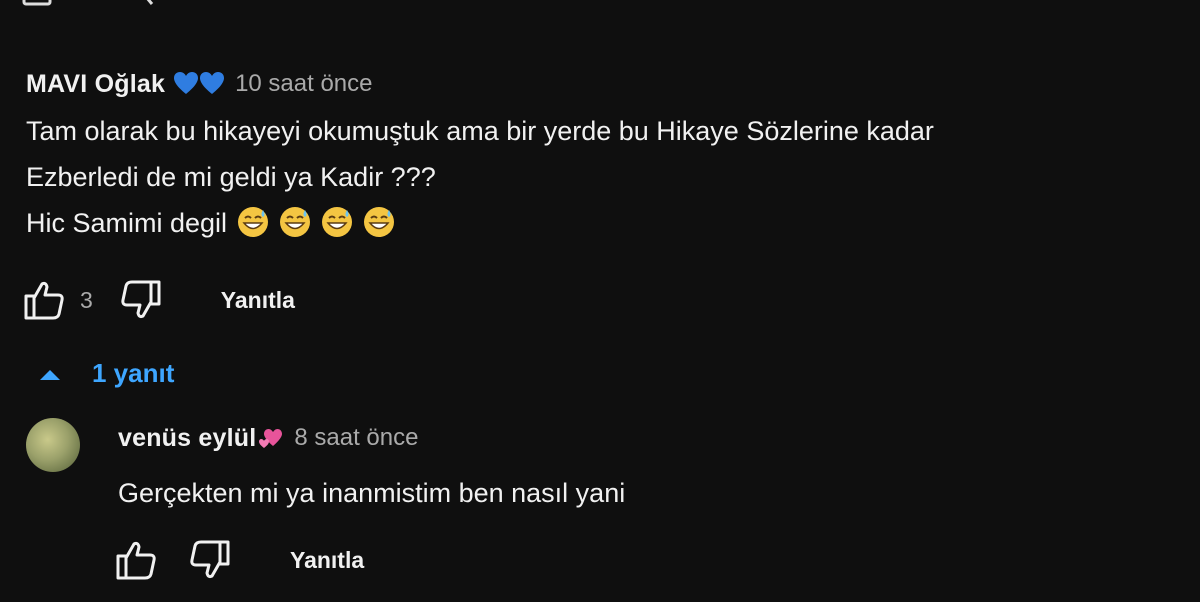 This screenshot has height=602, width=1200. I want to click on comment-line-3-text: Hic Samimi degil, so click(127, 223).